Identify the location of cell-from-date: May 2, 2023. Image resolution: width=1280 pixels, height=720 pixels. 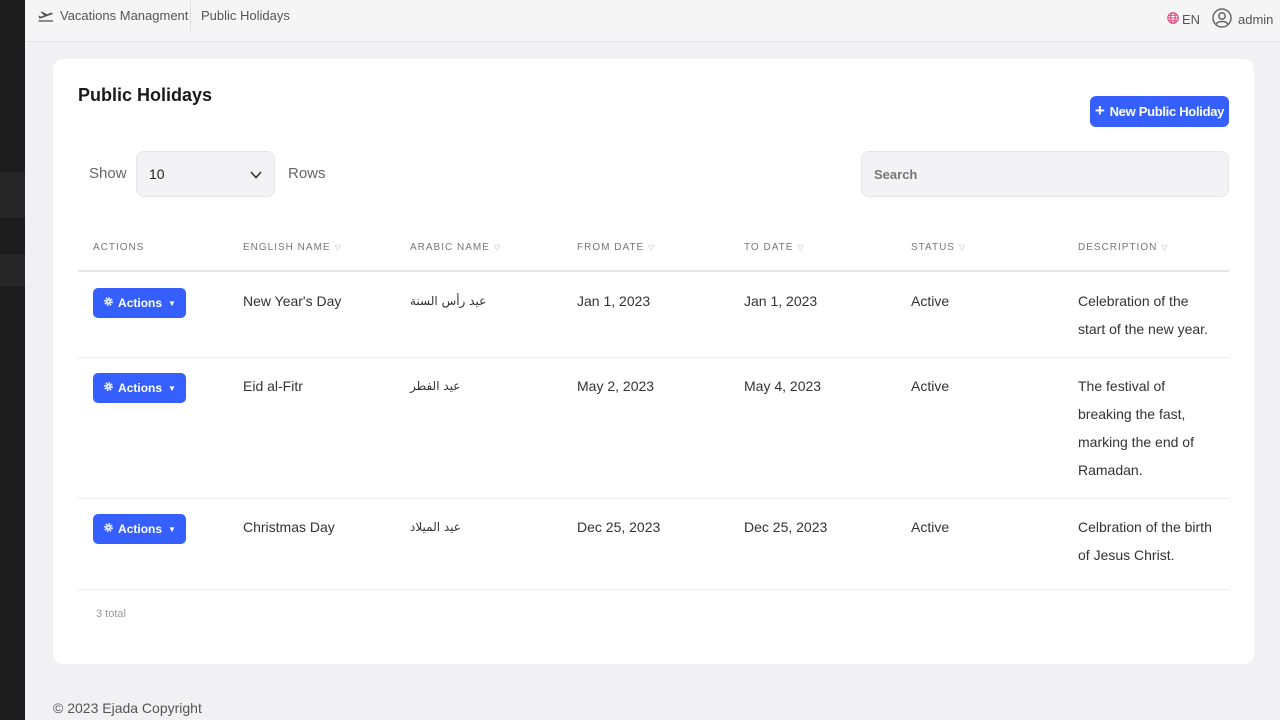
(616, 386).